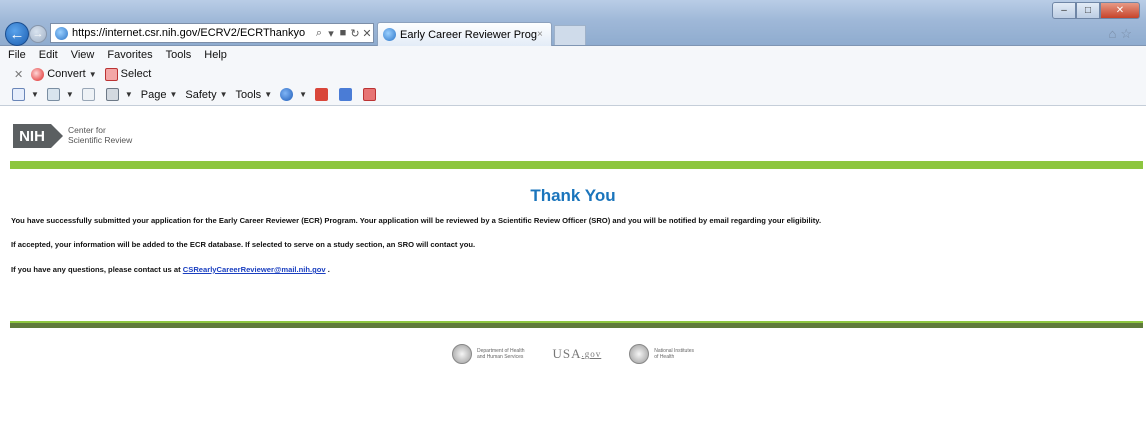 This screenshot has height=439, width=1146. I want to click on print-button: ▼, so click(119, 94).